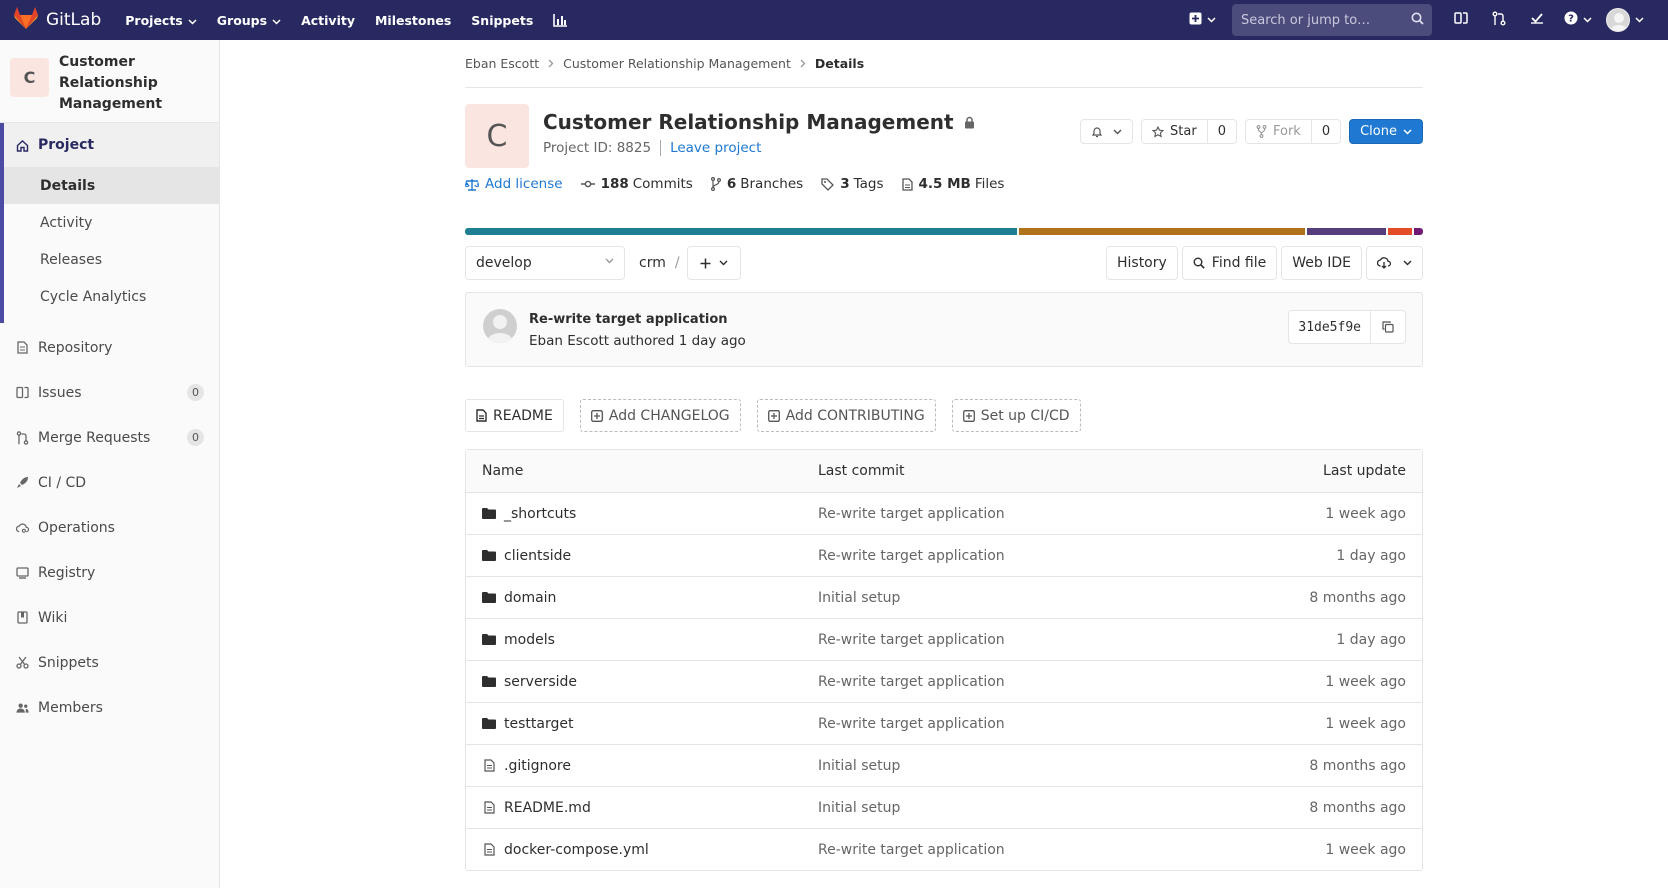  Describe the element at coordinates (952, 184) in the screenshot. I see `files-stat: 4.5 MB Files` at that location.